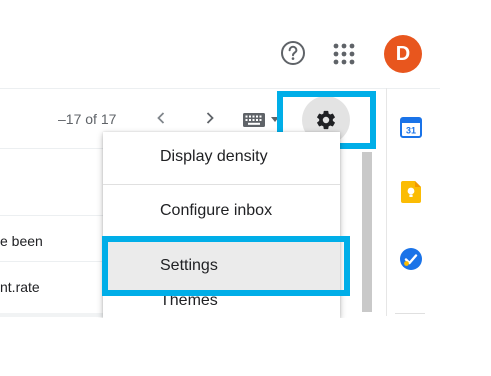  I want to click on calendar-day-label: 31, so click(411, 131).